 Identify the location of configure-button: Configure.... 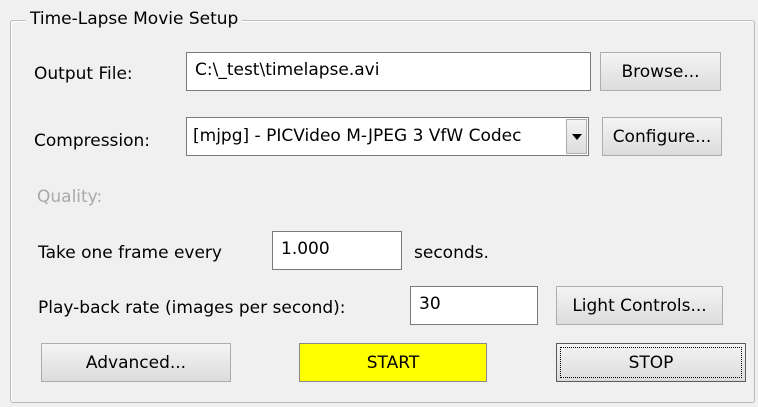
(662, 136).